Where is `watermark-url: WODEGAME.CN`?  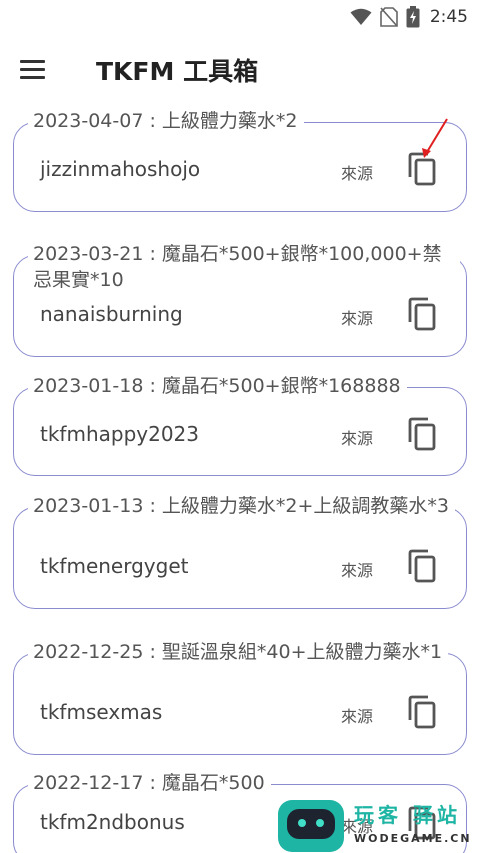
watermark-url: WODEGAME.CN is located at coordinates (413, 838).